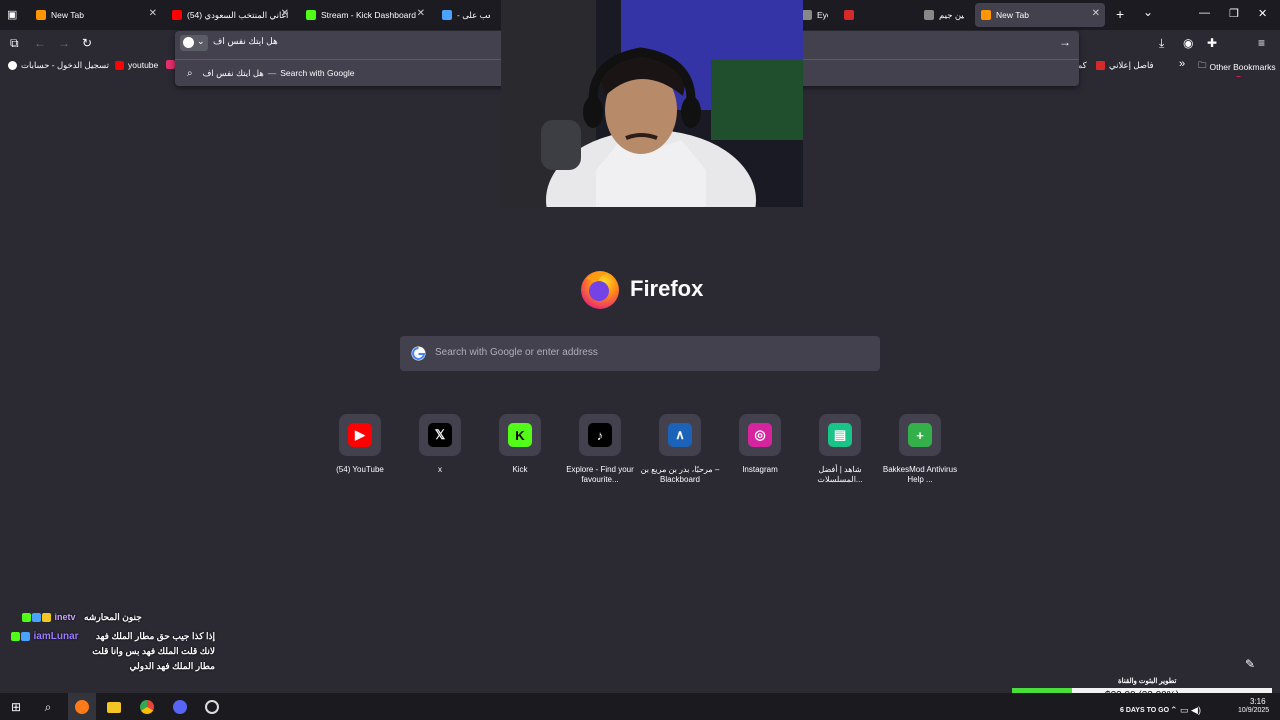 The width and height of the screenshot is (1280, 720). What do you see at coordinates (14, 43) in the screenshot?
I see `sidebar-icon: ⧉` at bounding box center [14, 43].